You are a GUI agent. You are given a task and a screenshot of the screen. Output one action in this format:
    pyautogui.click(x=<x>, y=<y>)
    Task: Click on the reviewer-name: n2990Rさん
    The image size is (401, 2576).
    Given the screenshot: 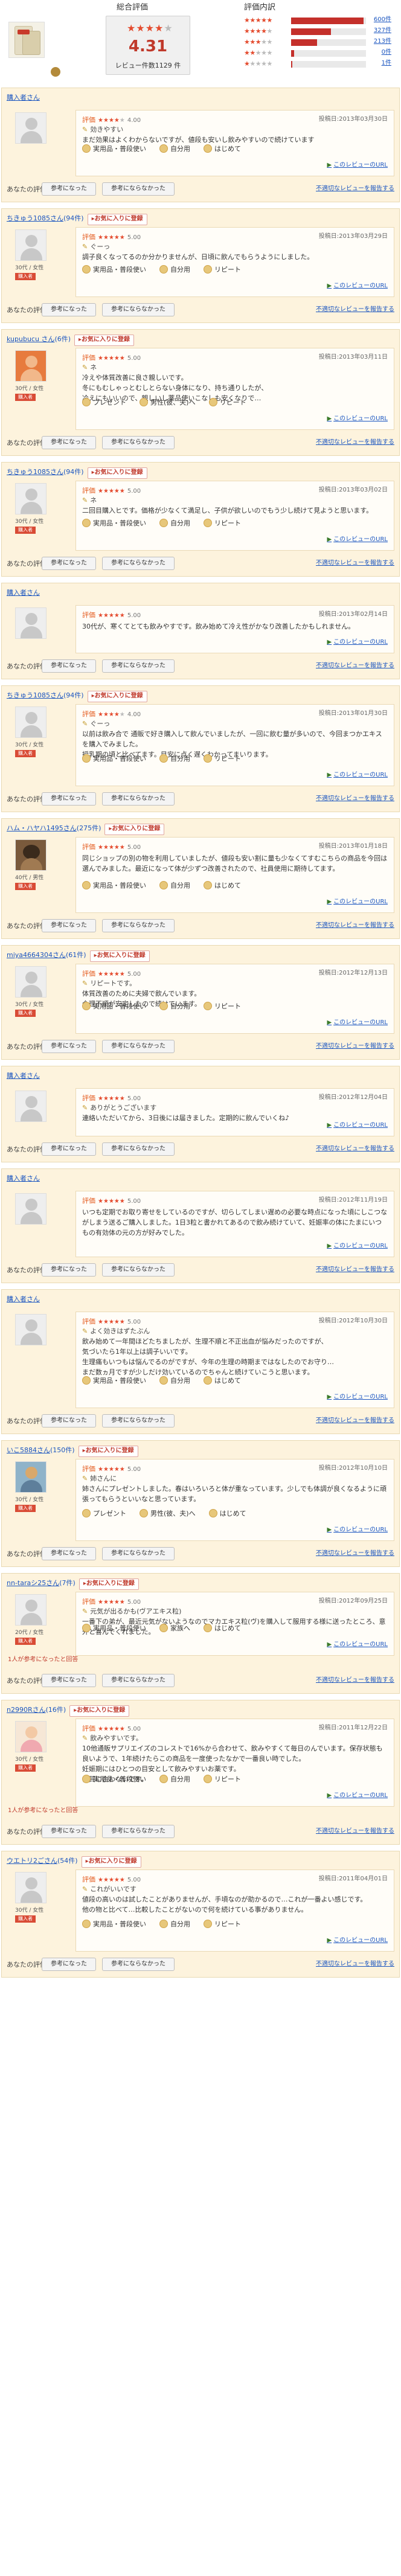 What is the action you would take?
    pyautogui.click(x=26, y=1710)
    